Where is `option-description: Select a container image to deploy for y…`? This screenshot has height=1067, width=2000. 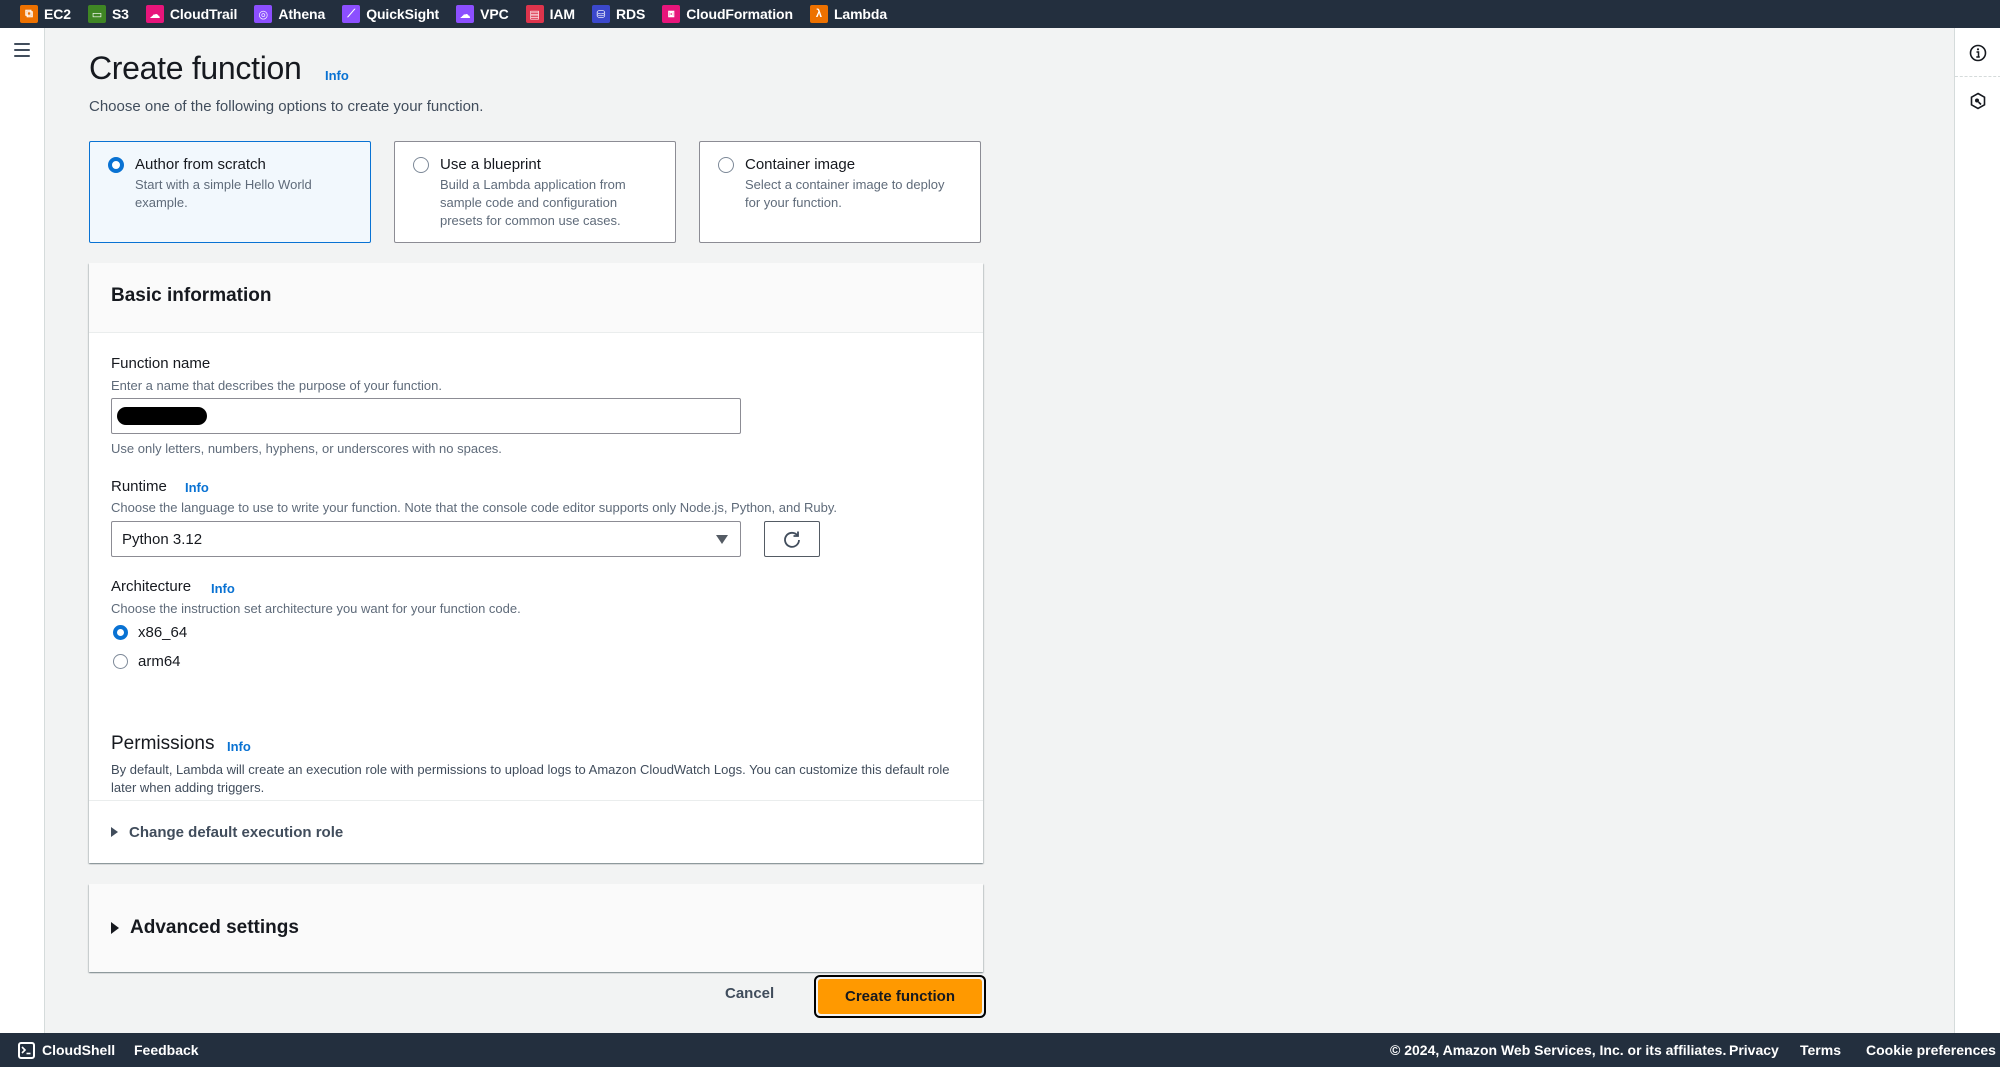 option-description: Select a container image to deploy for y… is located at coordinates (845, 193).